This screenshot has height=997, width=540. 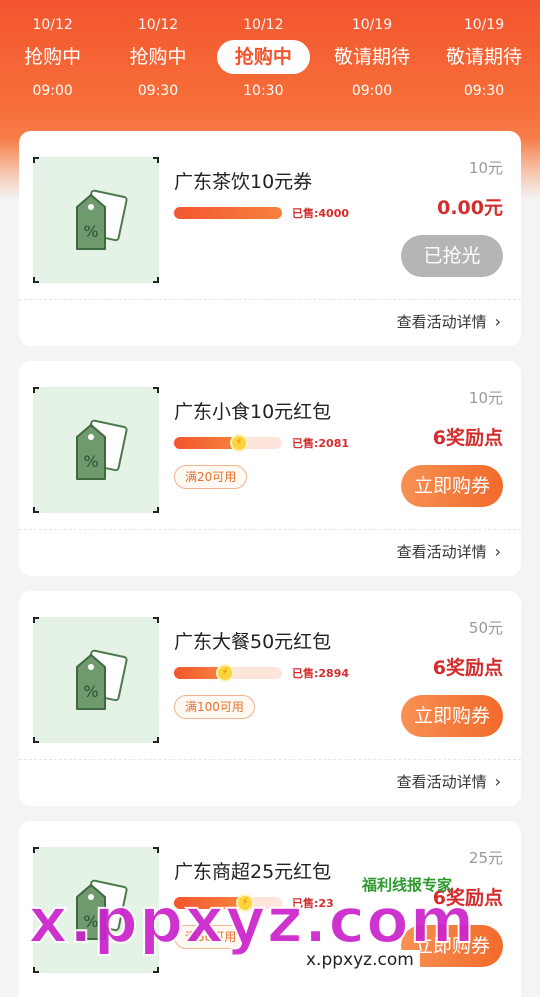 I want to click on tab-session-1: 10/12 抢购中 09:00, so click(x=52, y=64).